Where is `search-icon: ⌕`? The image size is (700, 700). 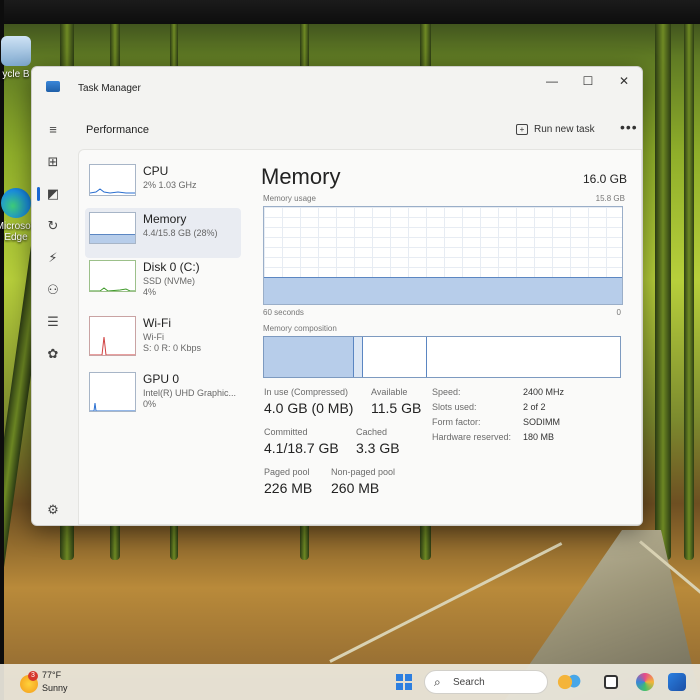
search-icon: ⌕ is located at coordinates (437, 682).